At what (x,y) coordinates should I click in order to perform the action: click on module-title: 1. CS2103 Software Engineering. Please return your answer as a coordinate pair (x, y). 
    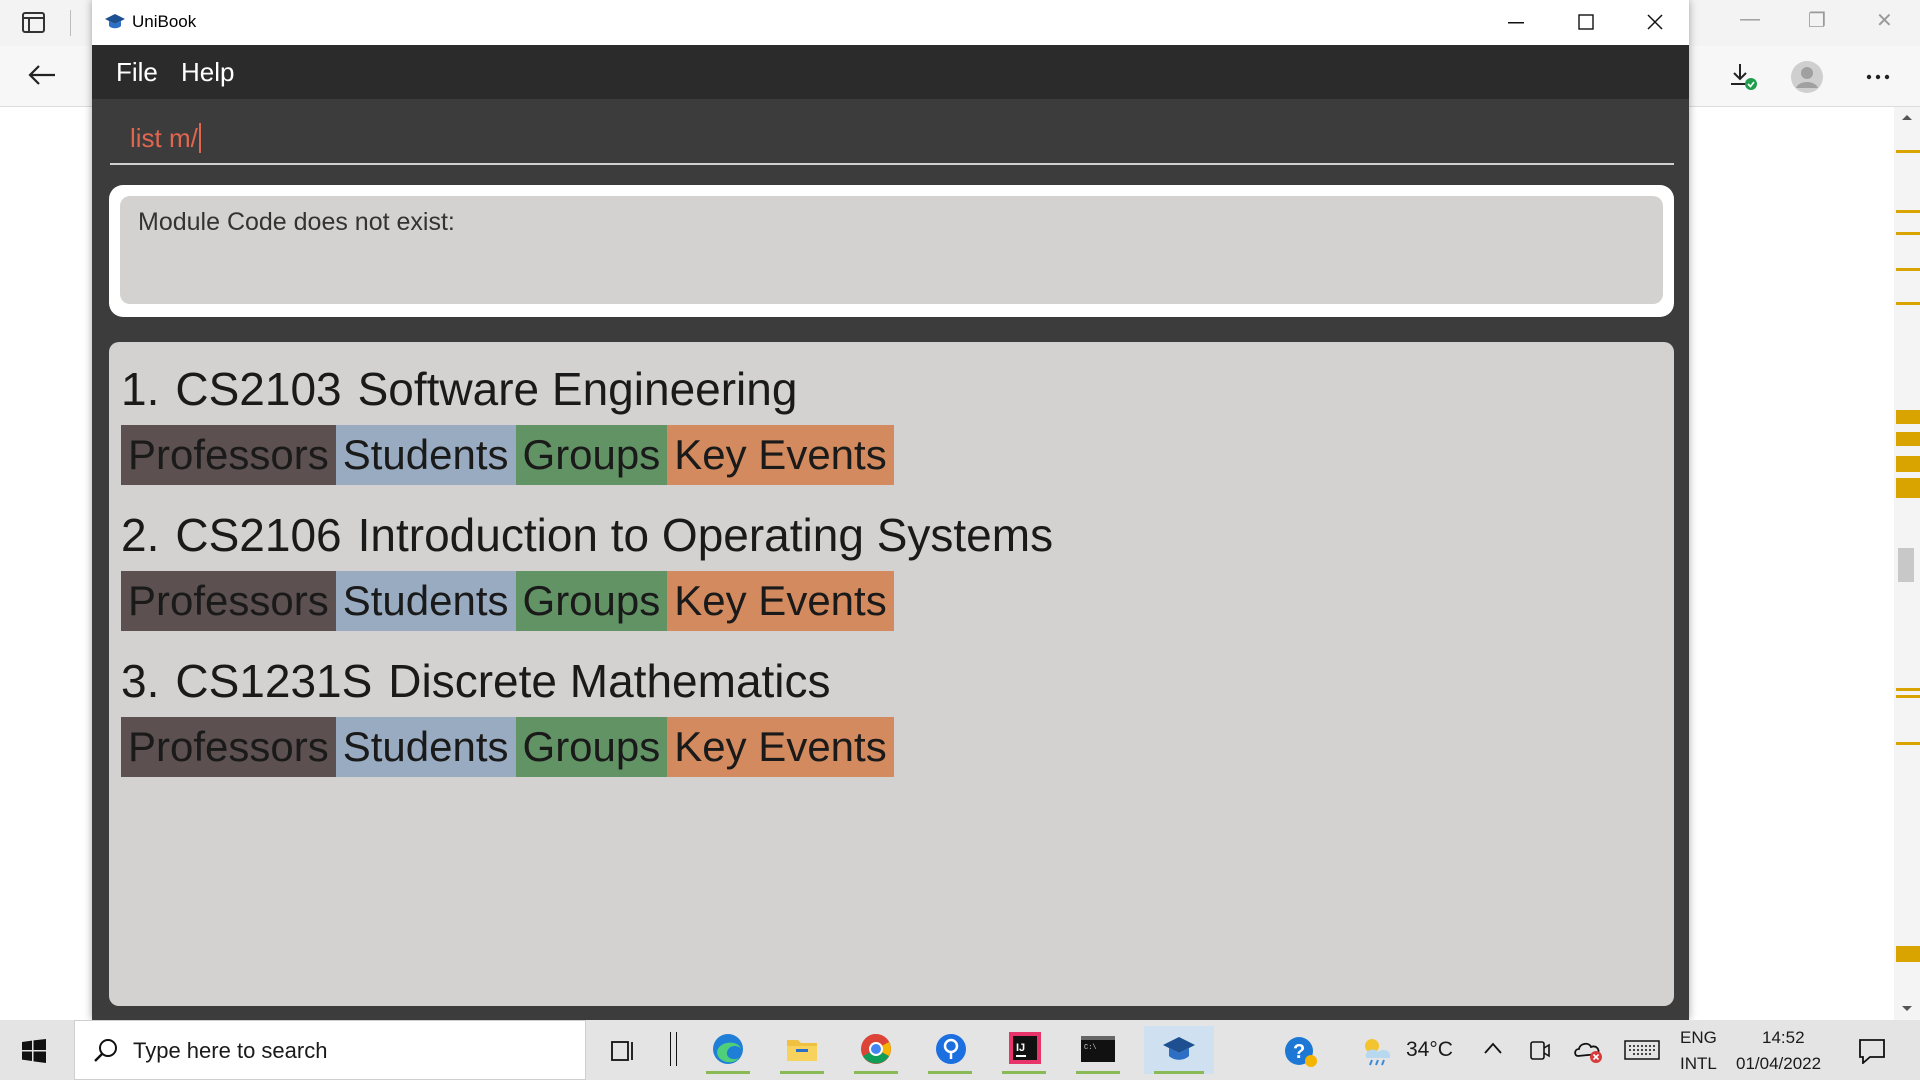
    Looking at the image, I should click on (467, 389).